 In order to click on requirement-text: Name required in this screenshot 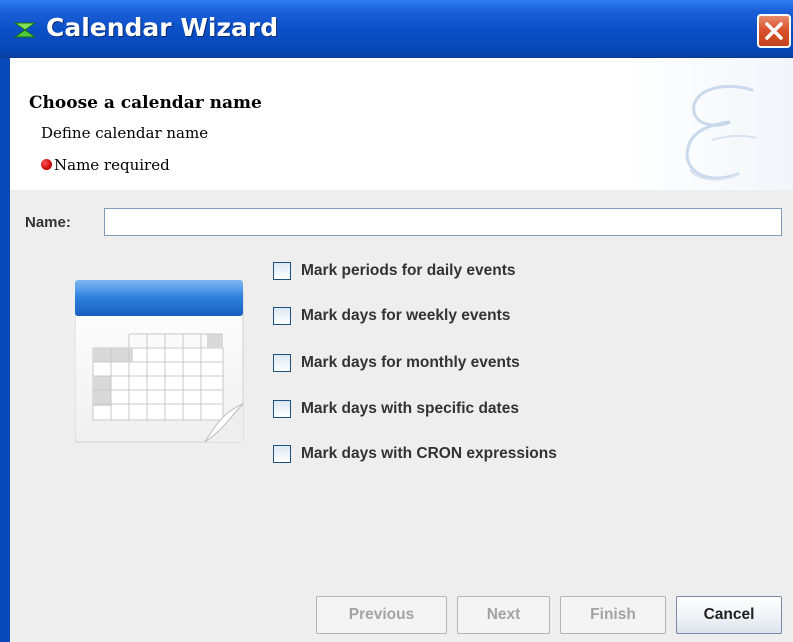, I will do `click(112, 165)`.